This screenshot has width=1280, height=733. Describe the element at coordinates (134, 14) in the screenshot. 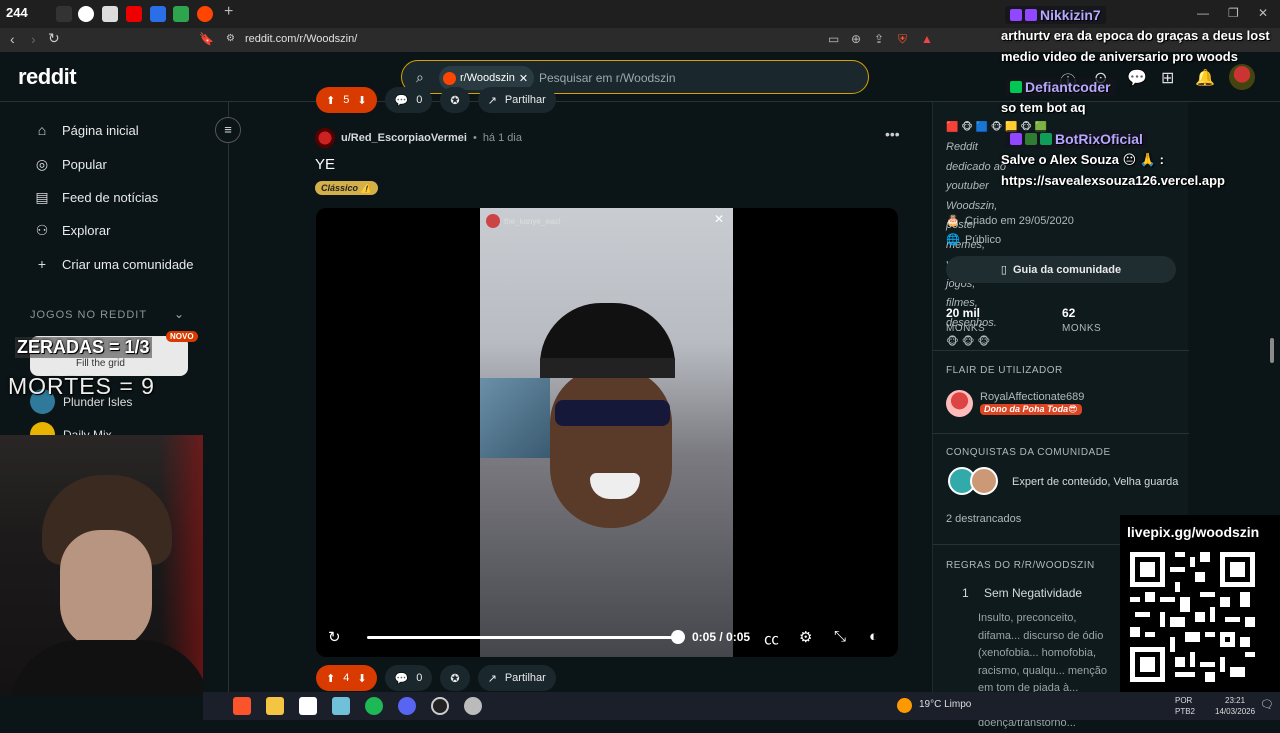

I see `youtube-tab-icon` at that location.